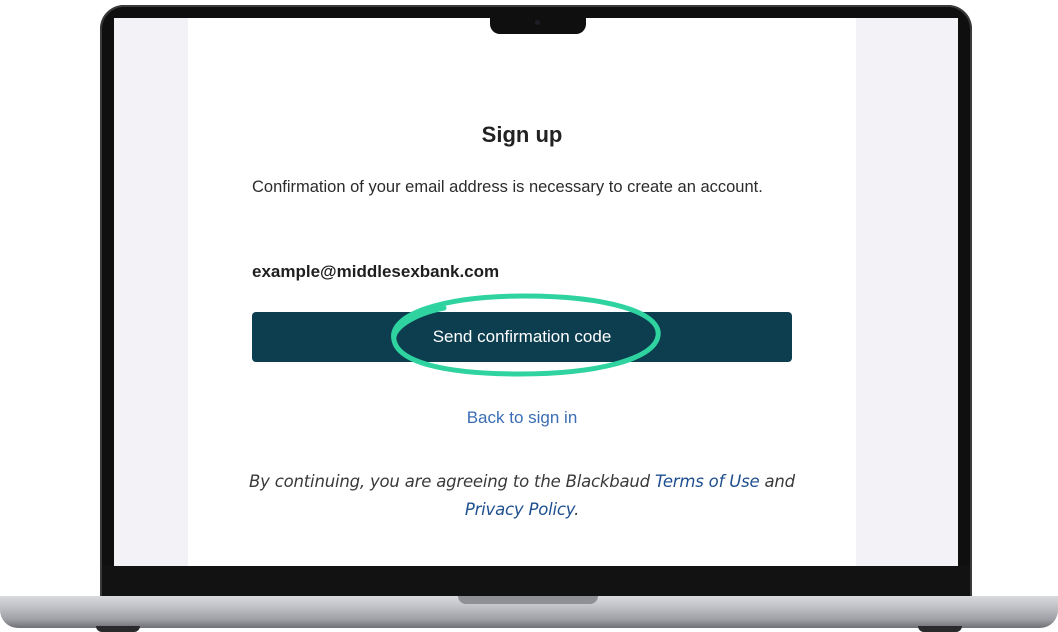 Image resolution: width=1058 pixels, height=632 pixels. Describe the element at coordinates (577, 509) in the screenshot. I see `legal-suffix: .` at that location.